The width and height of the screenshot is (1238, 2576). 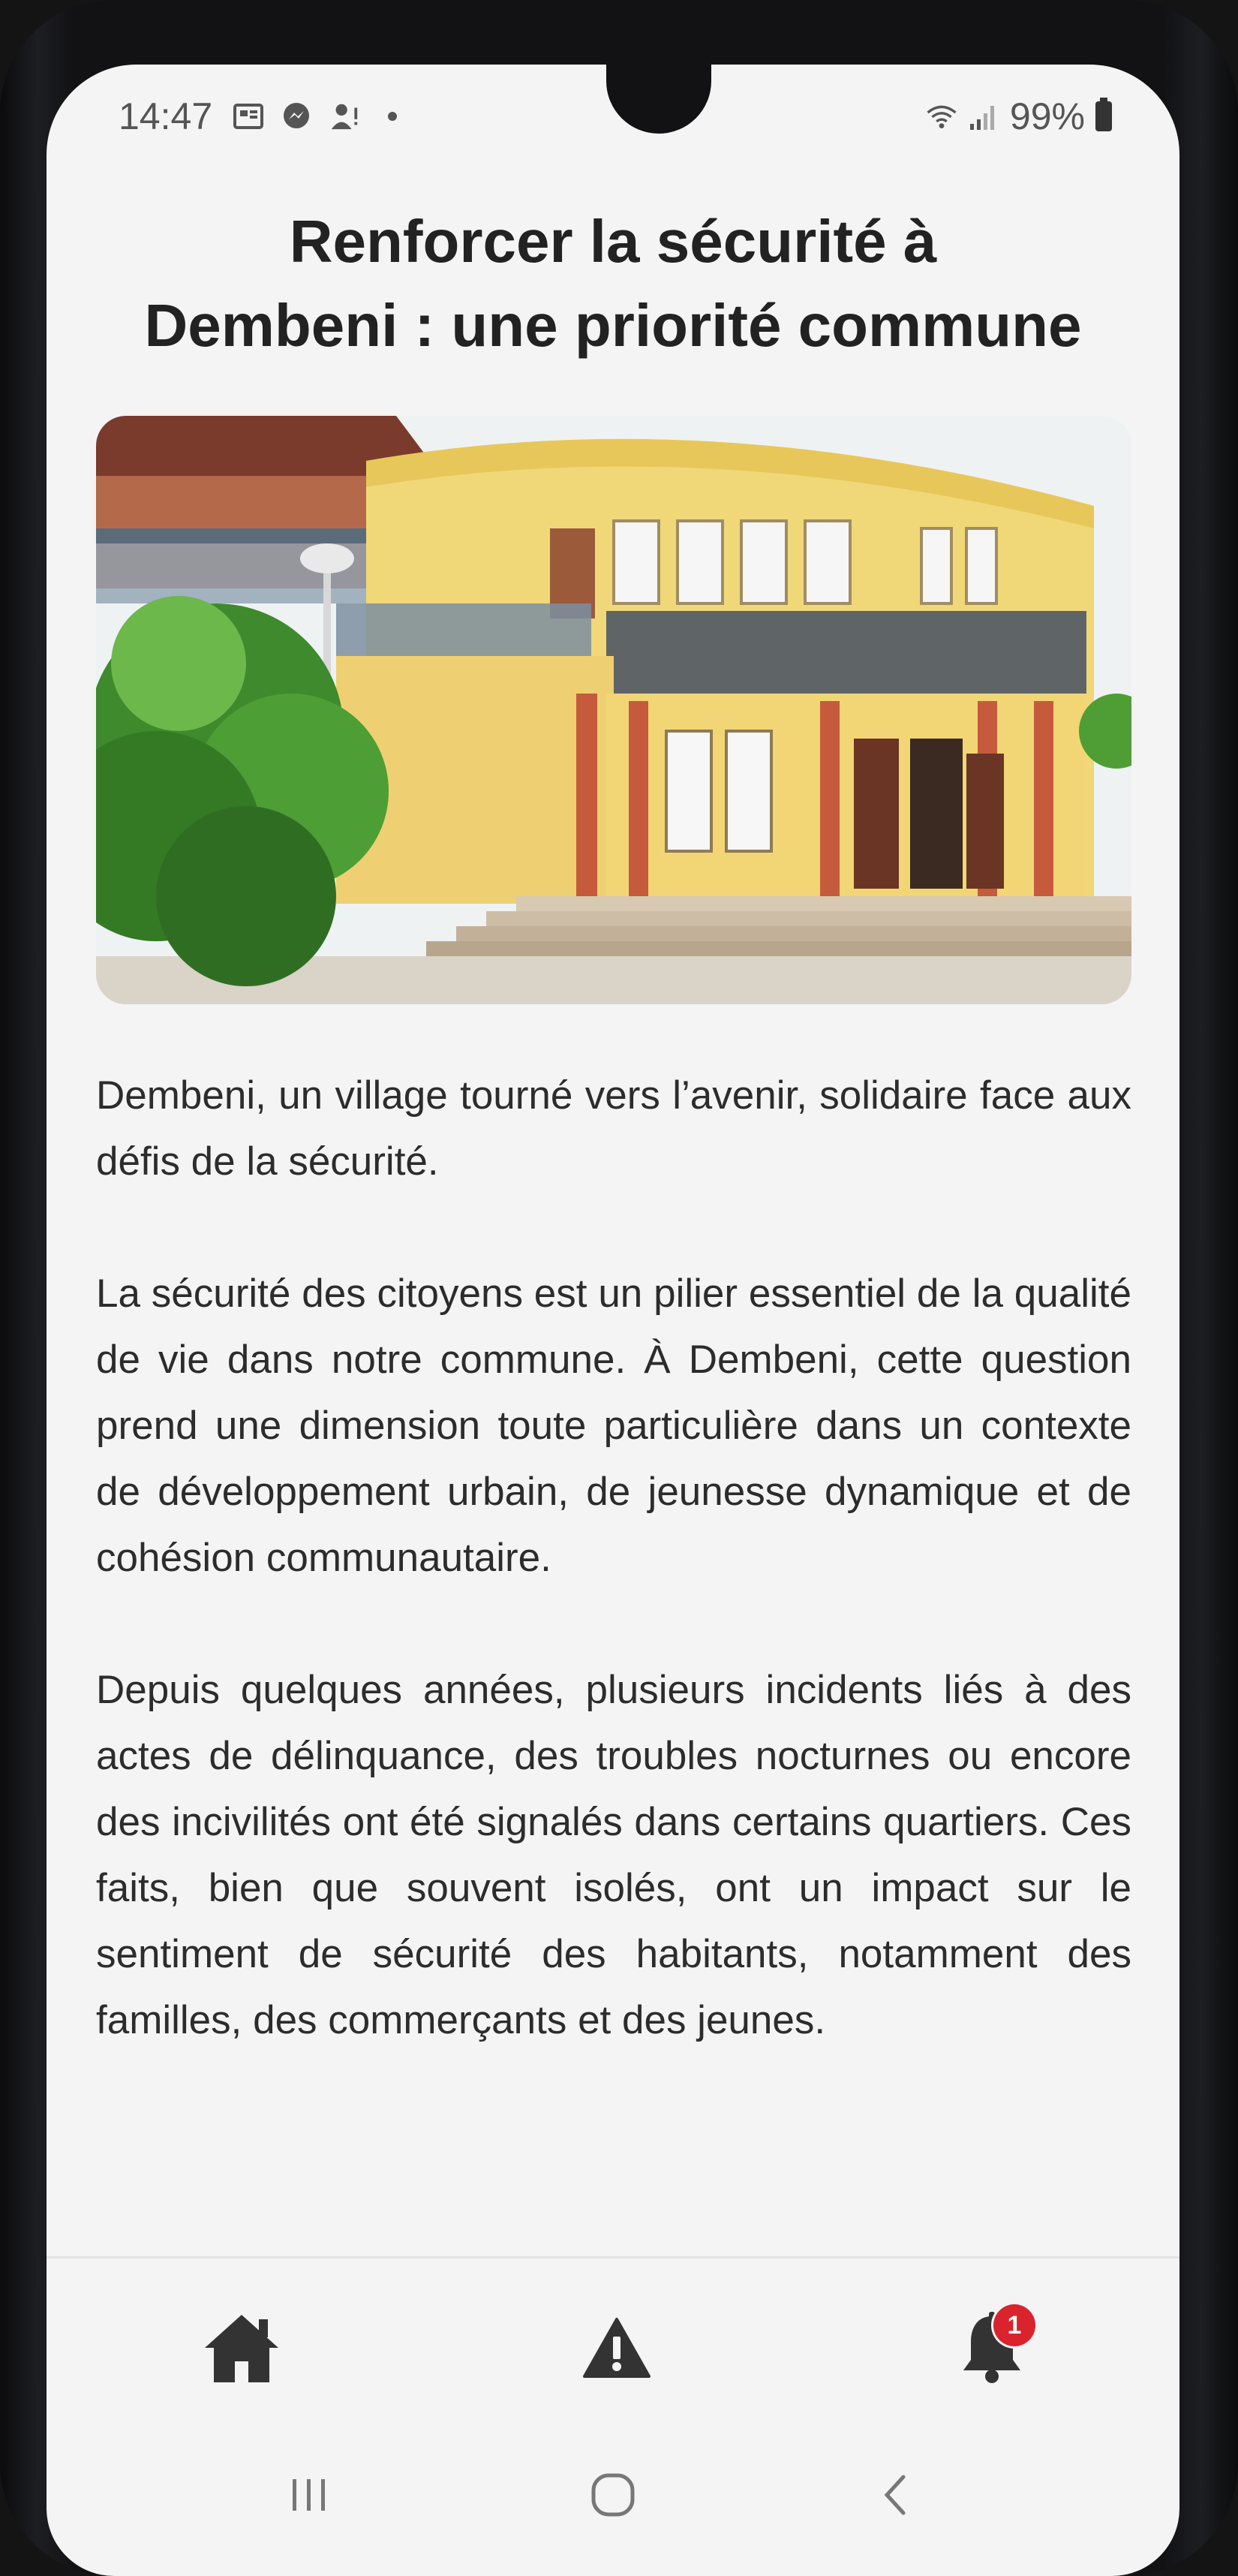 What do you see at coordinates (296, 116) in the screenshot?
I see `messenger-icon` at bounding box center [296, 116].